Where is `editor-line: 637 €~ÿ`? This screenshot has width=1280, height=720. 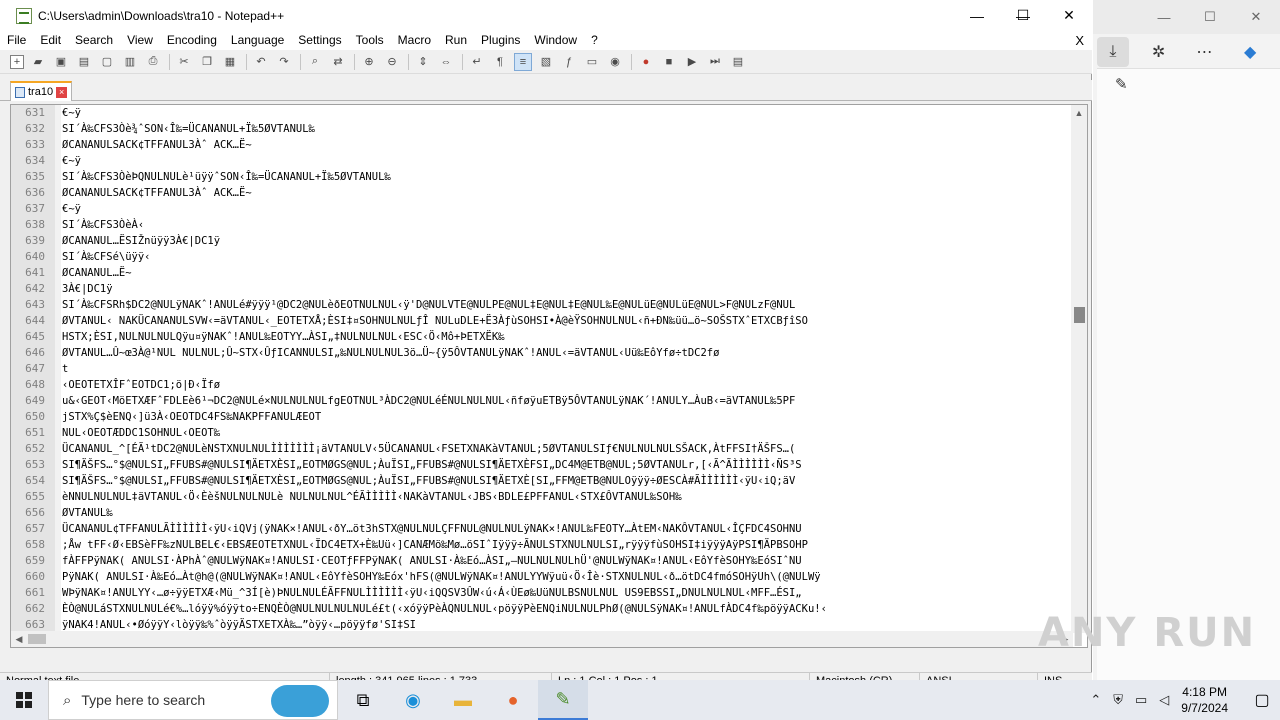
editor-line: 637 €~ÿ is located at coordinates (542, 209).